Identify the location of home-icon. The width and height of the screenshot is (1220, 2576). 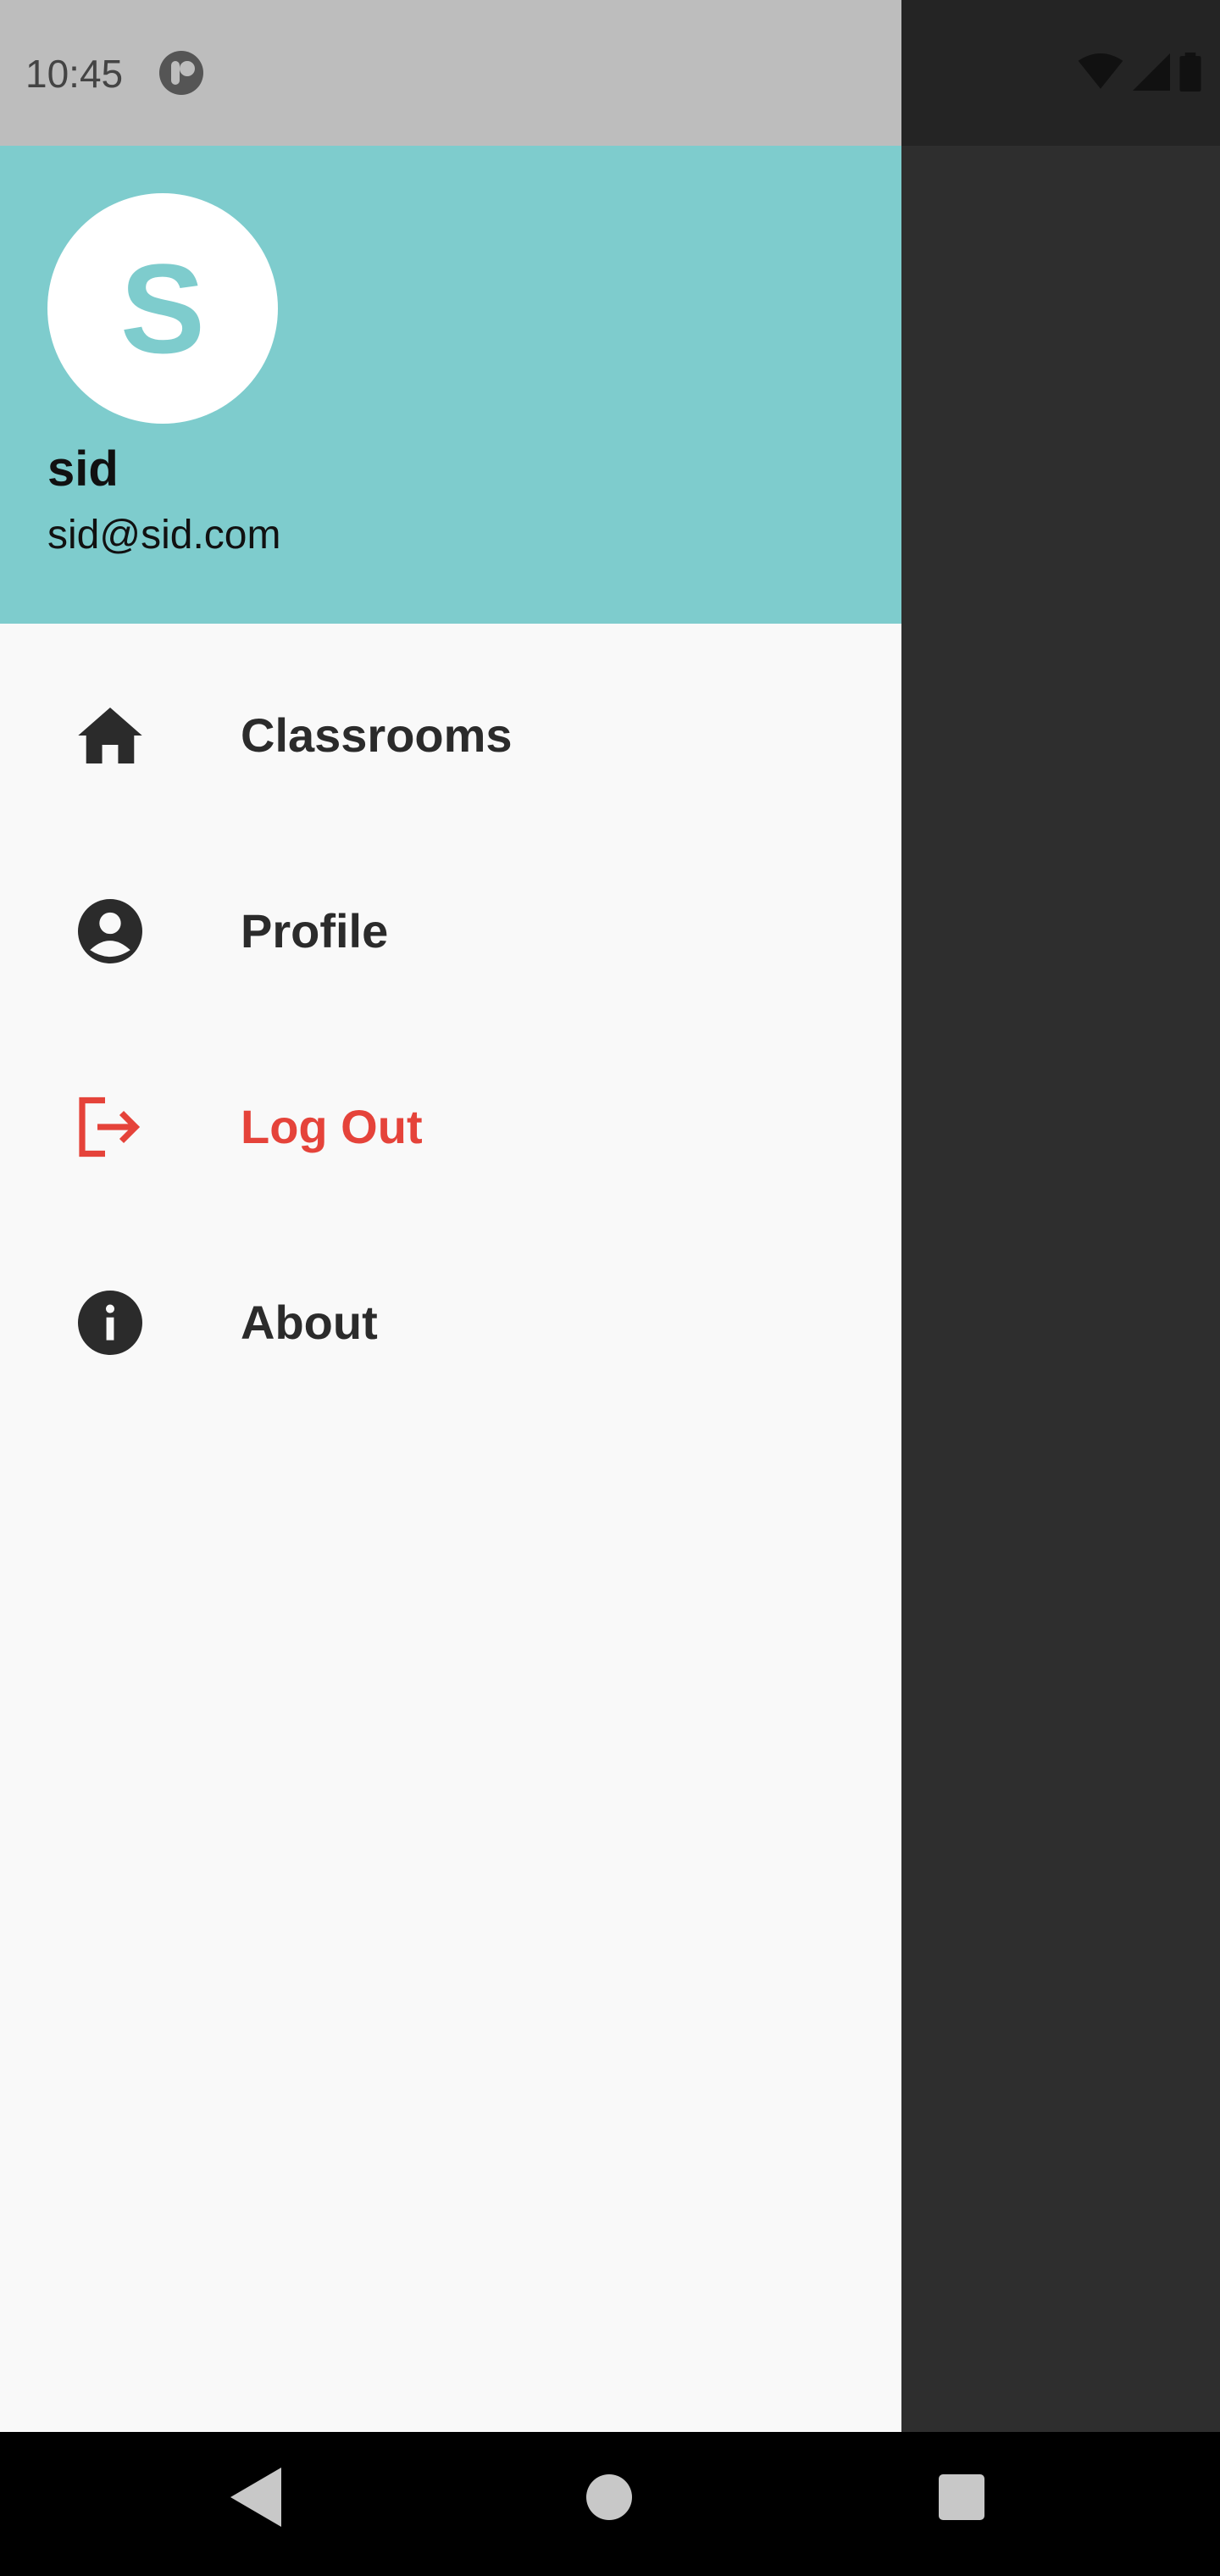
(110, 735).